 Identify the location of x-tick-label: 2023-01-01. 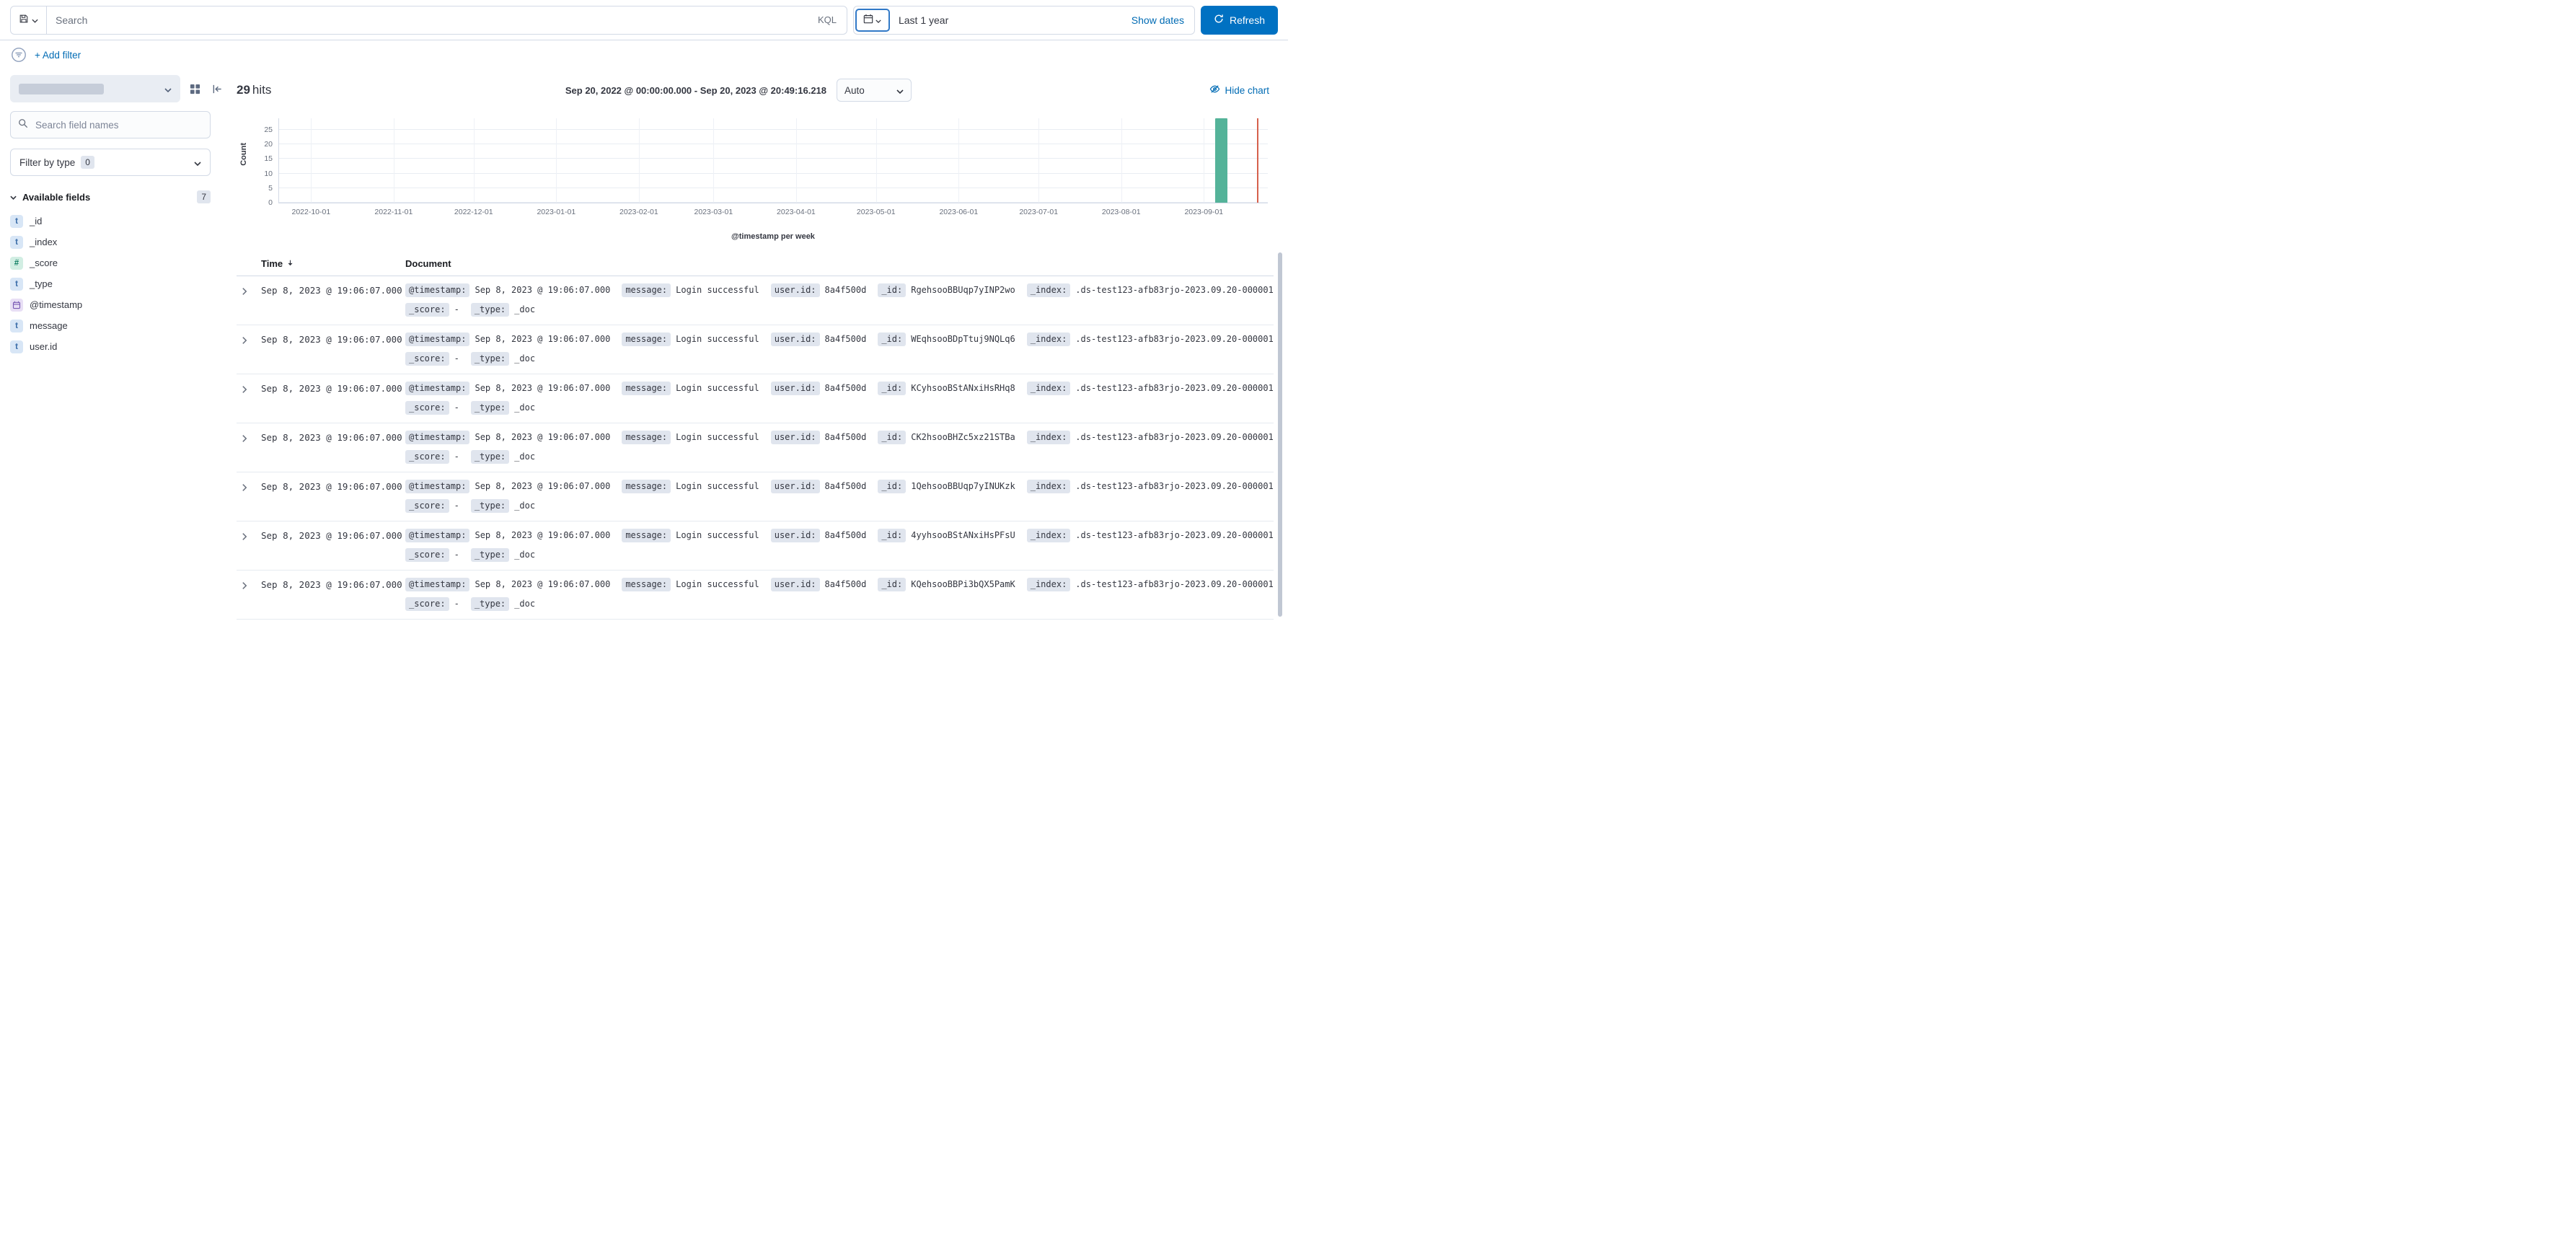
(556, 212).